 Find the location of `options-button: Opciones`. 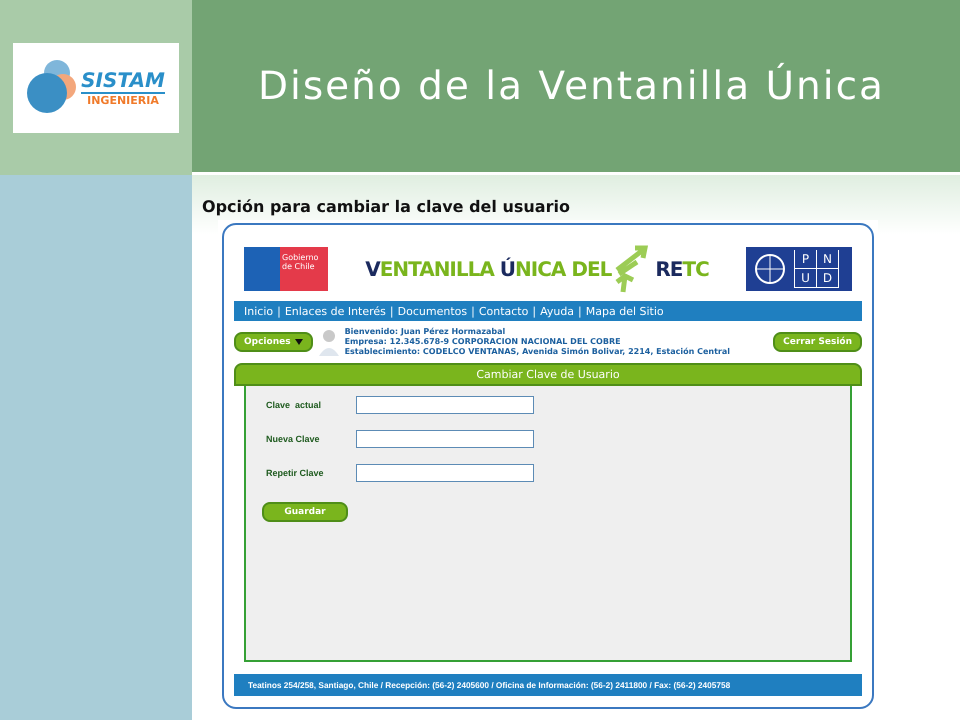

options-button: Opciones is located at coordinates (273, 342).